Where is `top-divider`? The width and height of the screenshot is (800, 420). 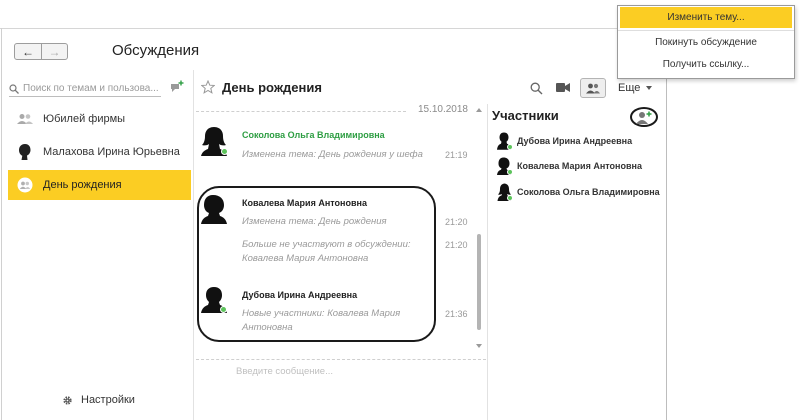 top-divider is located at coordinates (334, 28).